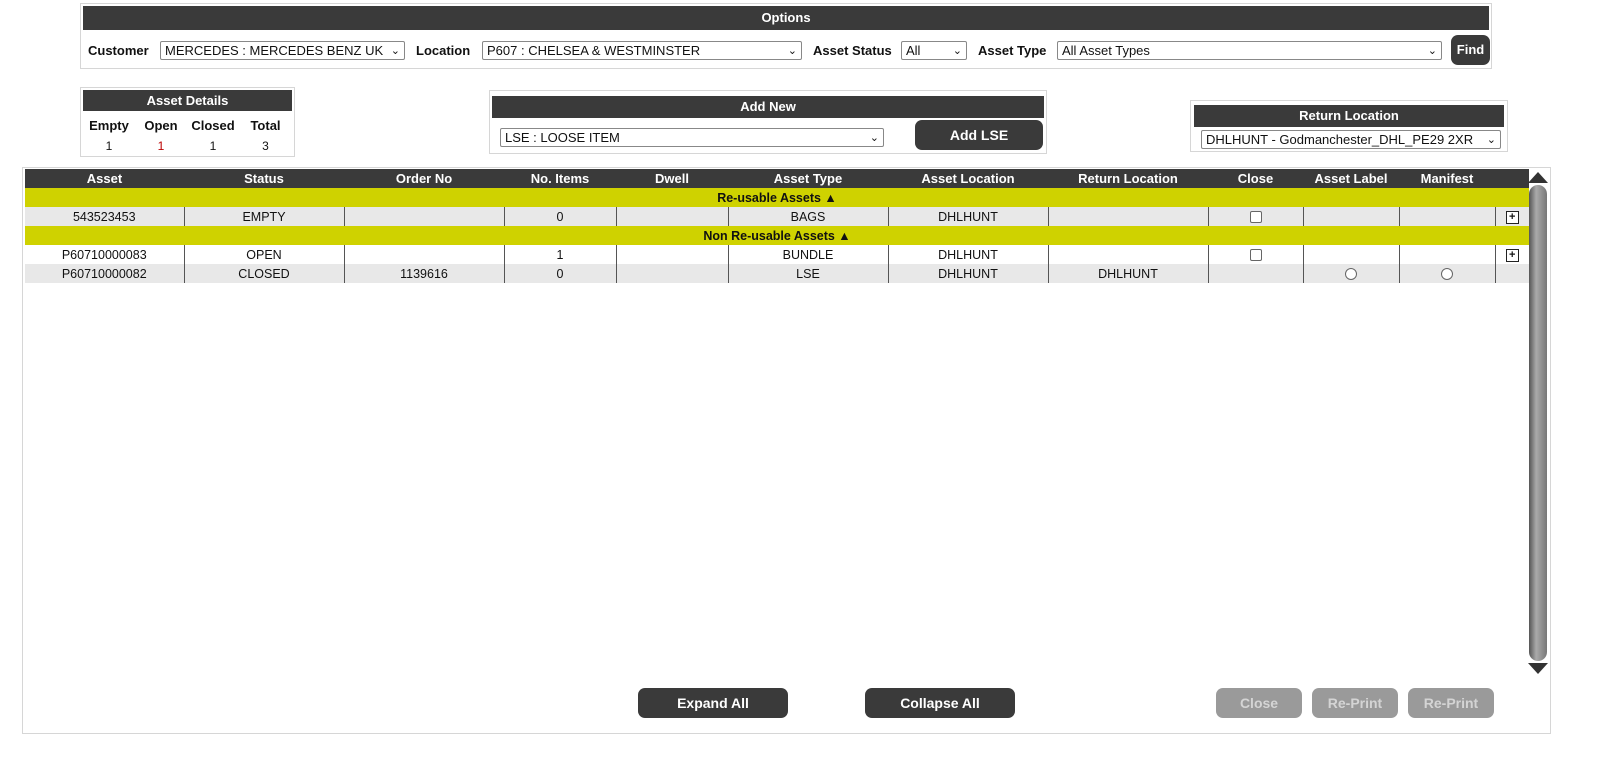  What do you see at coordinates (109, 125) in the screenshot?
I see `empty-header: Empty` at bounding box center [109, 125].